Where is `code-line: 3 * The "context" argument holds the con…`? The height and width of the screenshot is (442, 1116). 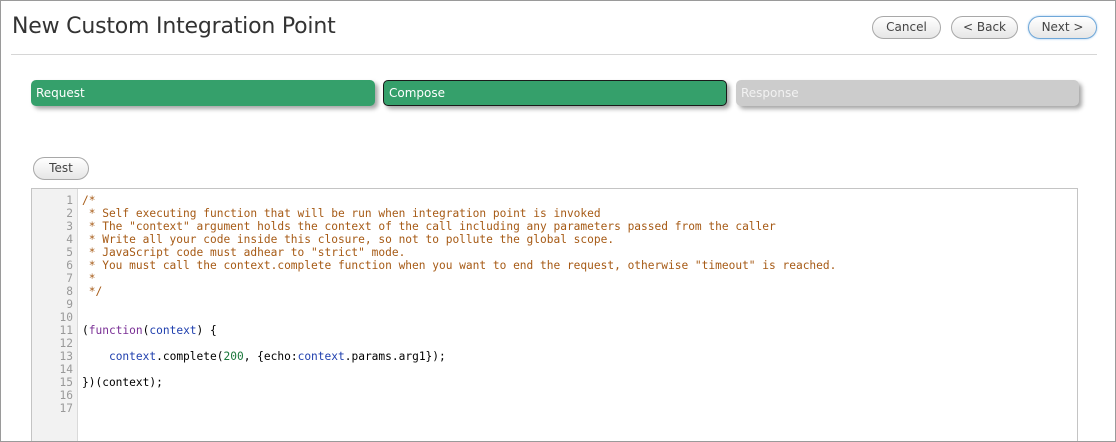 code-line: 3 * The "context" argument holds the con… is located at coordinates (554, 226).